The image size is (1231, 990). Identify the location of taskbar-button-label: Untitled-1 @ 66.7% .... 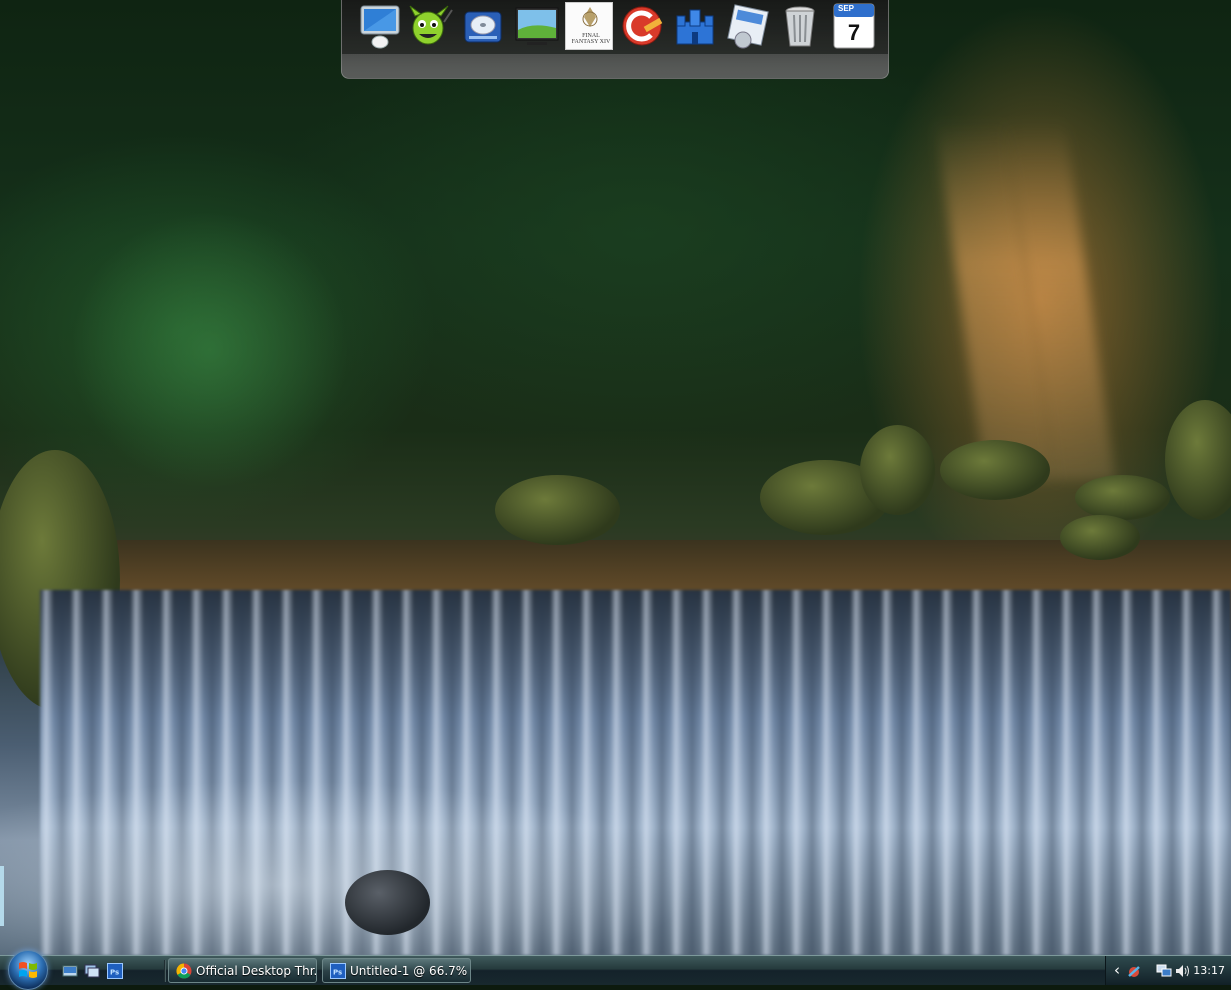
(410, 970).